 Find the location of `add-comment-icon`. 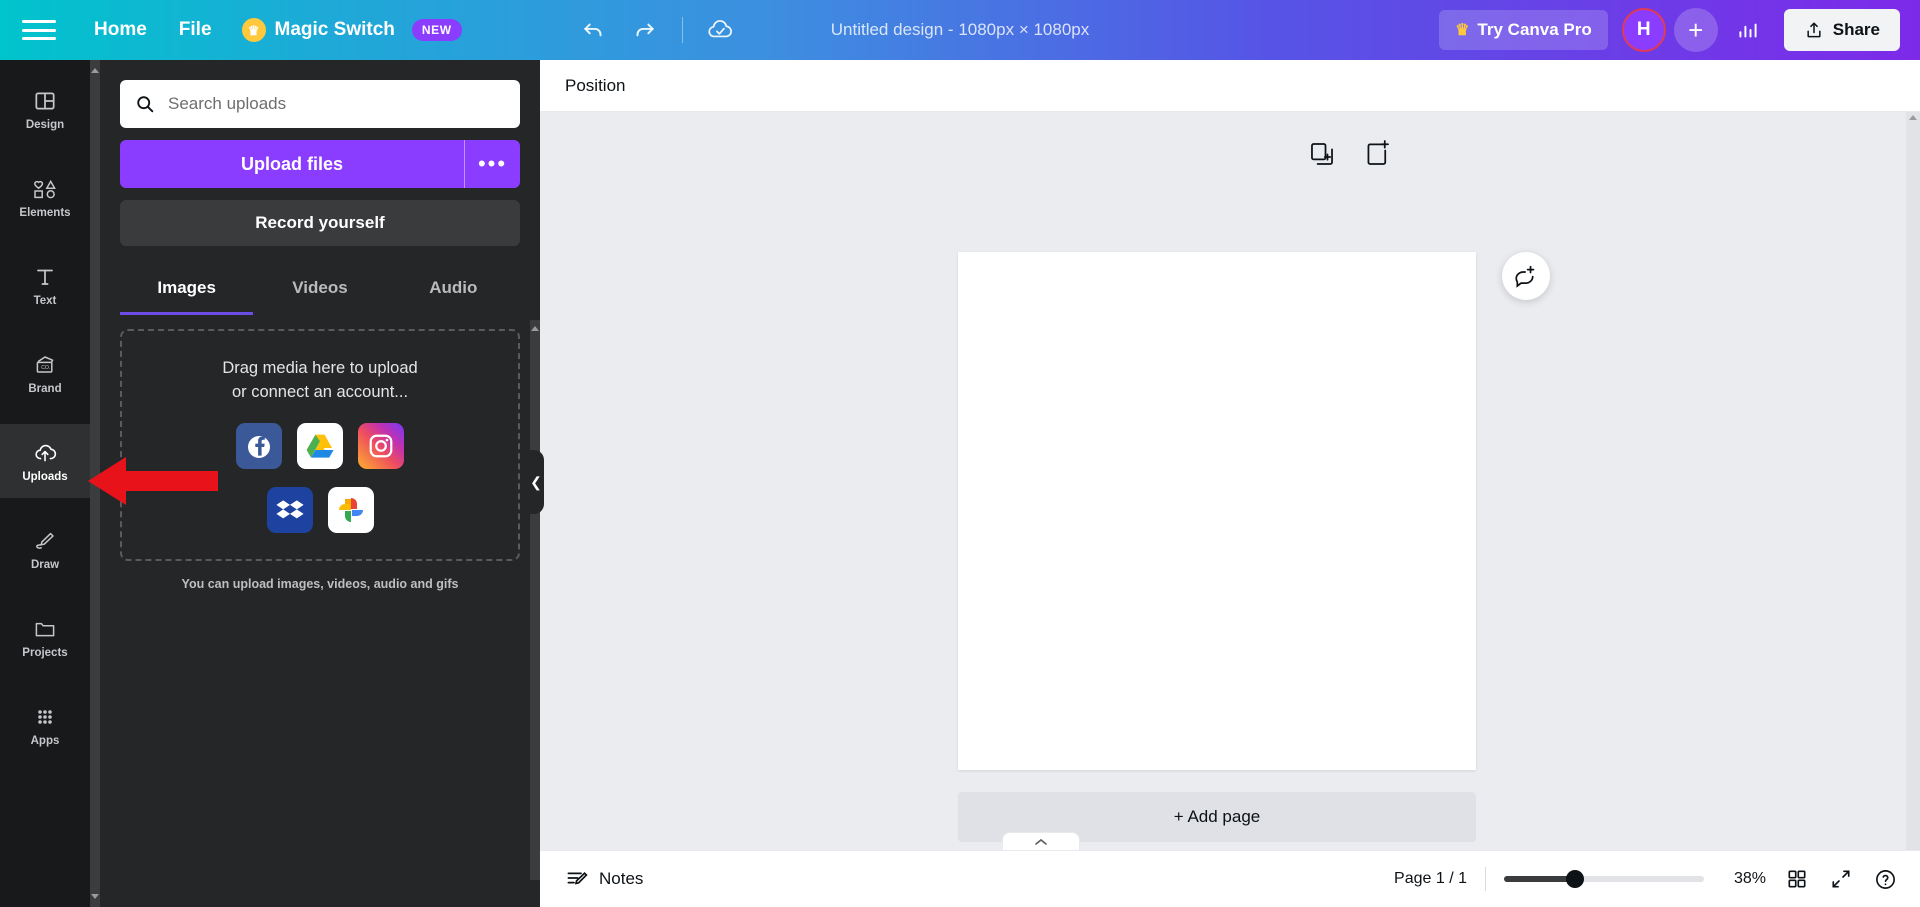

add-comment-icon is located at coordinates (1525, 276).